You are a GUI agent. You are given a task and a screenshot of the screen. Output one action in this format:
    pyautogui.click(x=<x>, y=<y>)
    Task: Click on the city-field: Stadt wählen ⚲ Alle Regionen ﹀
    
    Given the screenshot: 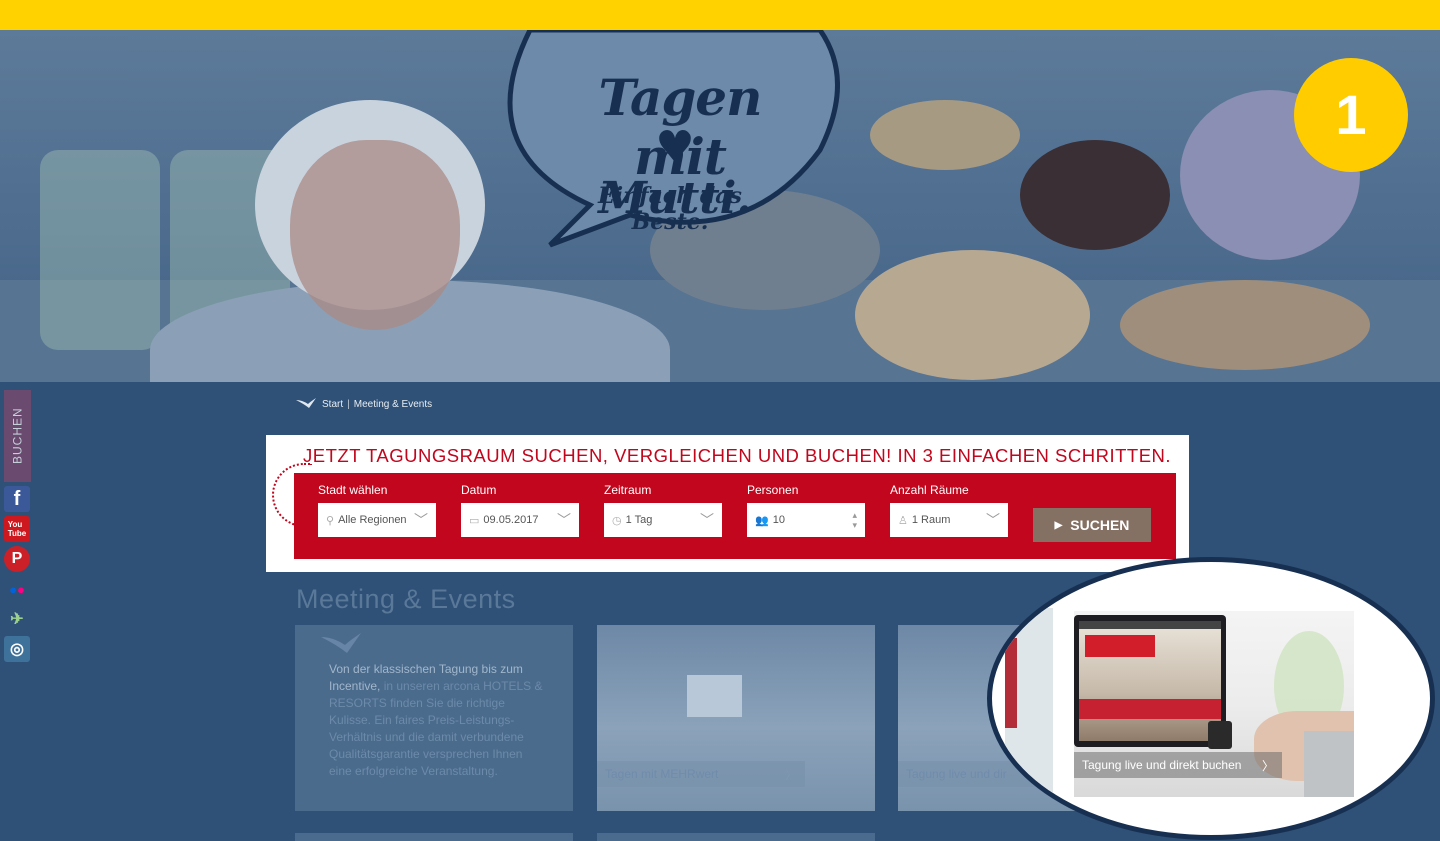 What is the action you would take?
    pyautogui.click(x=377, y=510)
    